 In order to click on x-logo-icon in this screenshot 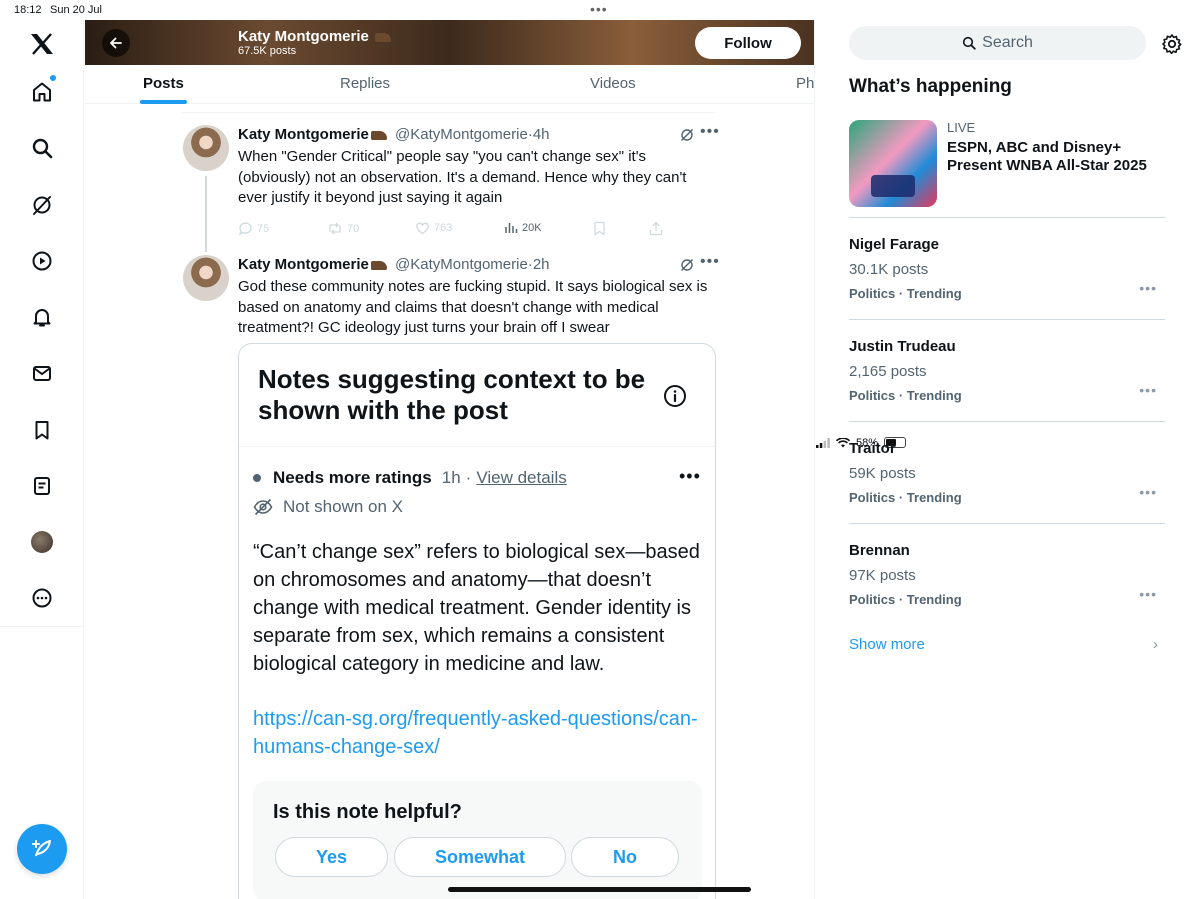, I will do `click(42, 44)`.